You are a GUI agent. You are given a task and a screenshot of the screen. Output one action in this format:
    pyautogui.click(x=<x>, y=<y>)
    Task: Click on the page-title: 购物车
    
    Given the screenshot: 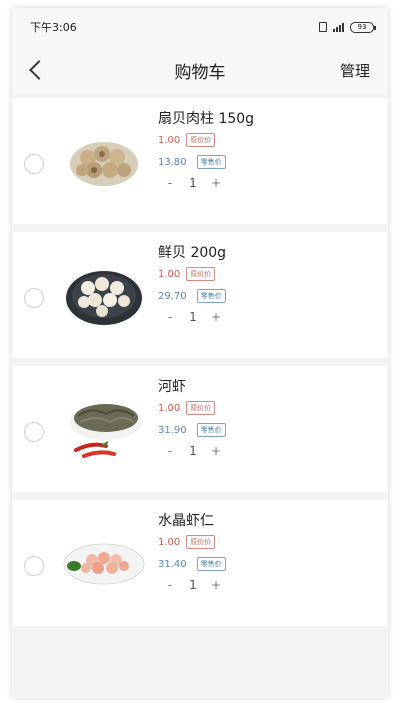 What is the action you would take?
    pyautogui.click(x=200, y=72)
    